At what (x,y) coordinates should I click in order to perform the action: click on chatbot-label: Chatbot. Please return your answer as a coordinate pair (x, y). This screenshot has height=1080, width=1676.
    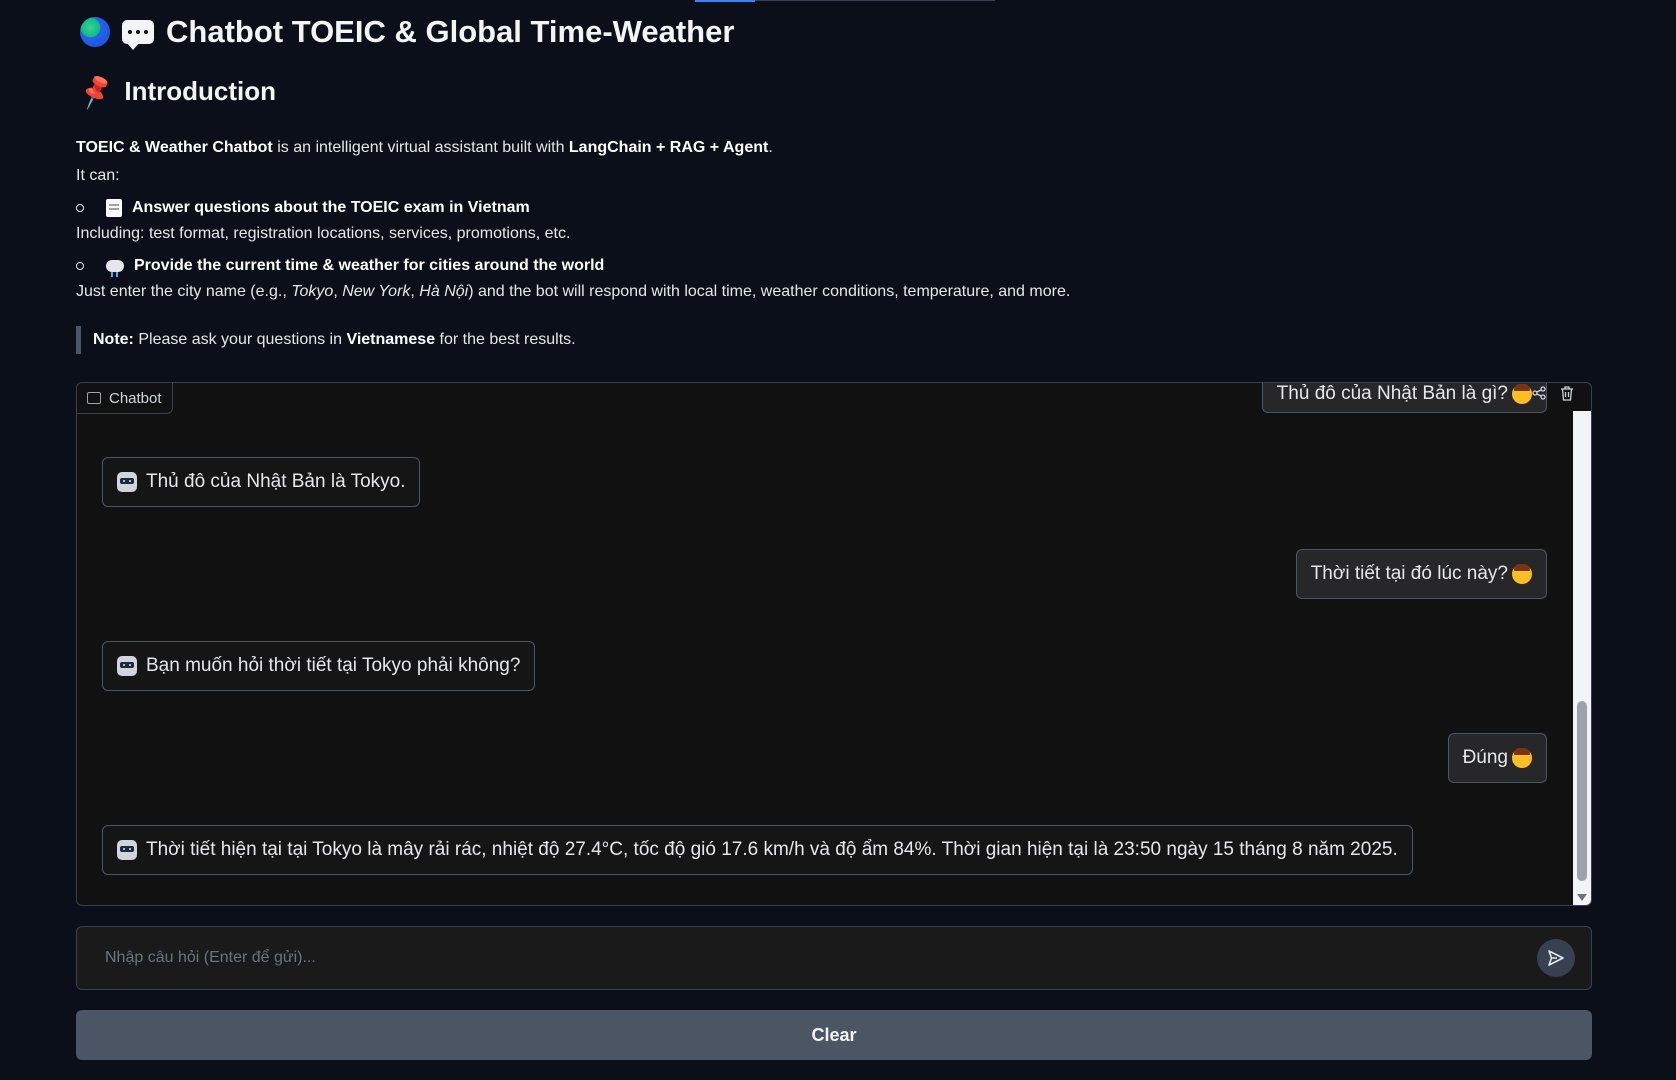
    Looking at the image, I should click on (125, 398).